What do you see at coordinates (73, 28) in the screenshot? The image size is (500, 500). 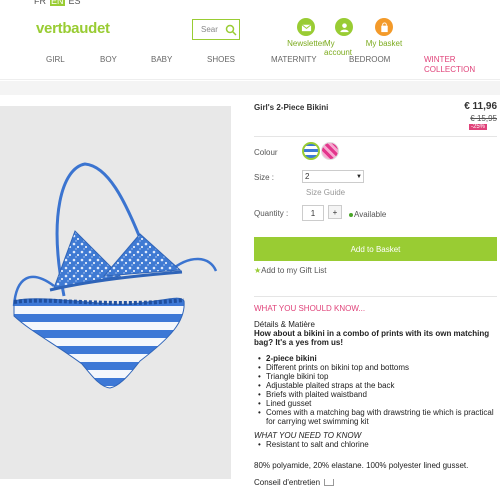 I see `site-logo: vertbaudet` at bounding box center [73, 28].